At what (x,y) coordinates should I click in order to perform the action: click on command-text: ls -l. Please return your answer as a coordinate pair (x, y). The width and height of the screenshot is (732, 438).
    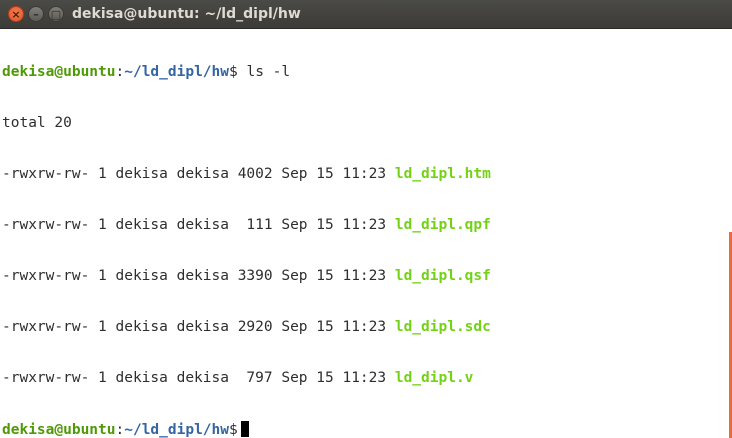
    Looking at the image, I should click on (264, 72).